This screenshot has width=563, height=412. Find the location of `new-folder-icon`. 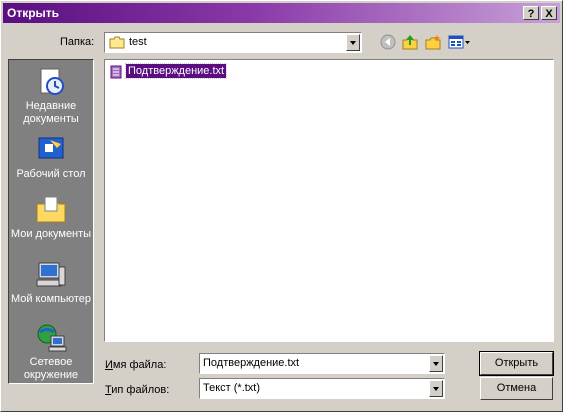

new-folder-icon is located at coordinates (433, 42).